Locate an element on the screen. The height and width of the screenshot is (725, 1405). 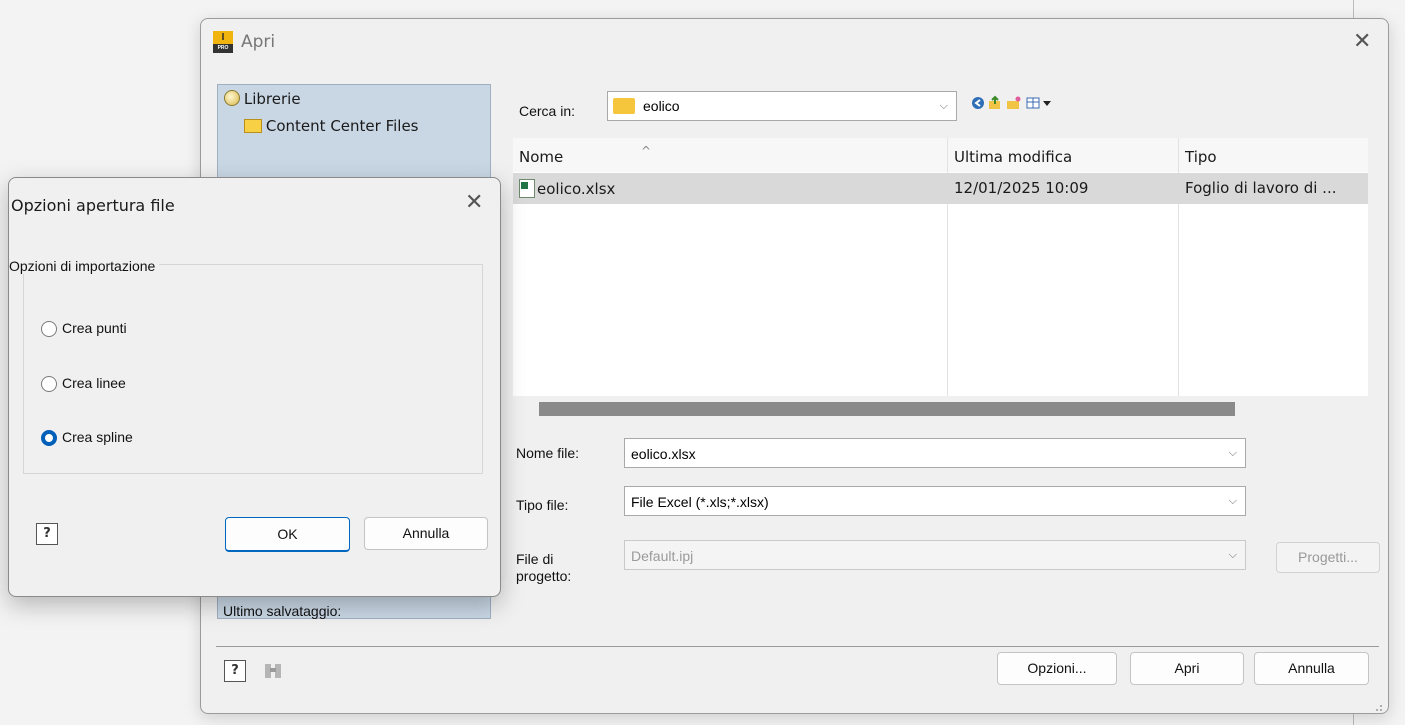
sort-ascending-icon: ^ is located at coordinates (646, 151).